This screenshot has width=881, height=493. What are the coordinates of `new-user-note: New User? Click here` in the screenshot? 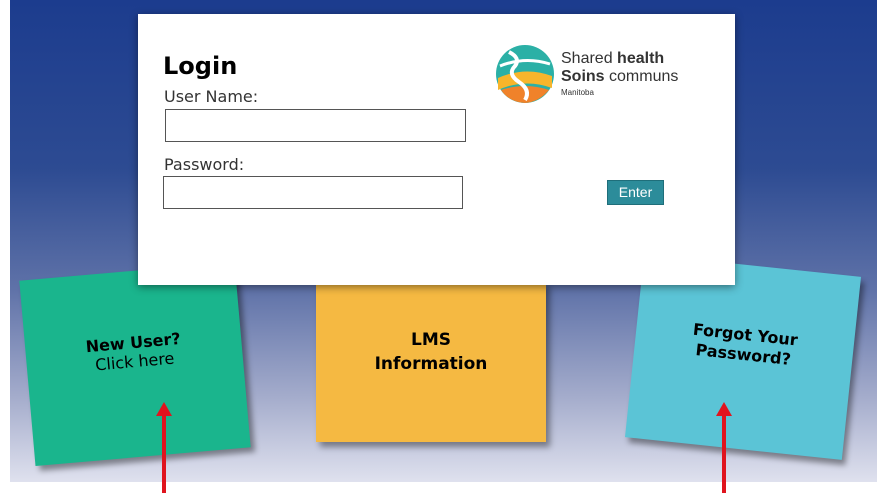 It's located at (135, 364).